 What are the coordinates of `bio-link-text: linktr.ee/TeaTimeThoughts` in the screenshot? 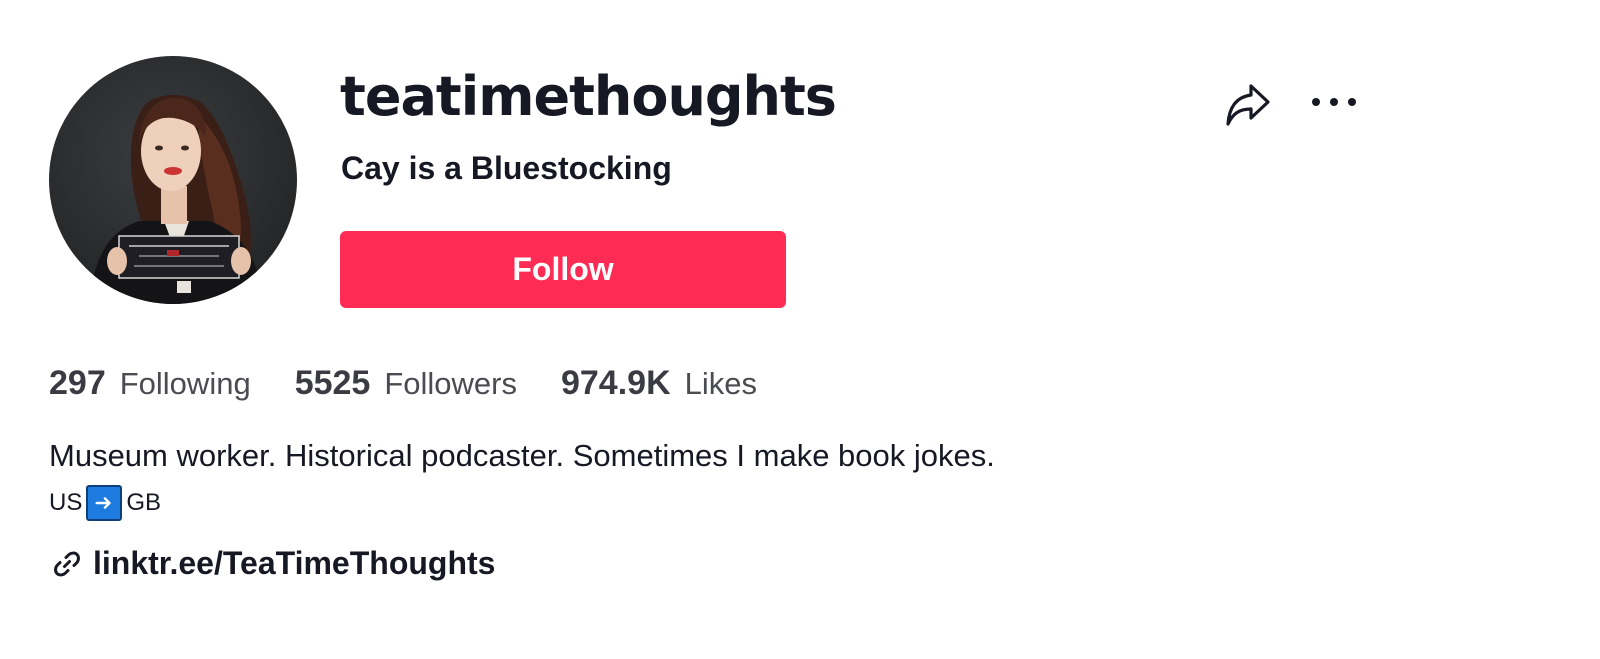 It's located at (294, 563).